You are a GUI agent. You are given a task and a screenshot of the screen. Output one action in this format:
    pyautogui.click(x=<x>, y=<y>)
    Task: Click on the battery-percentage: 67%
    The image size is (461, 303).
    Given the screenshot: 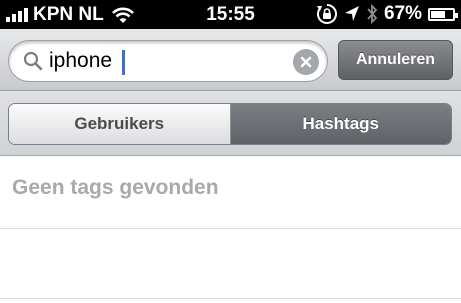 What is the action you would take?
    pyautogui.click(x=402, y=13)
    